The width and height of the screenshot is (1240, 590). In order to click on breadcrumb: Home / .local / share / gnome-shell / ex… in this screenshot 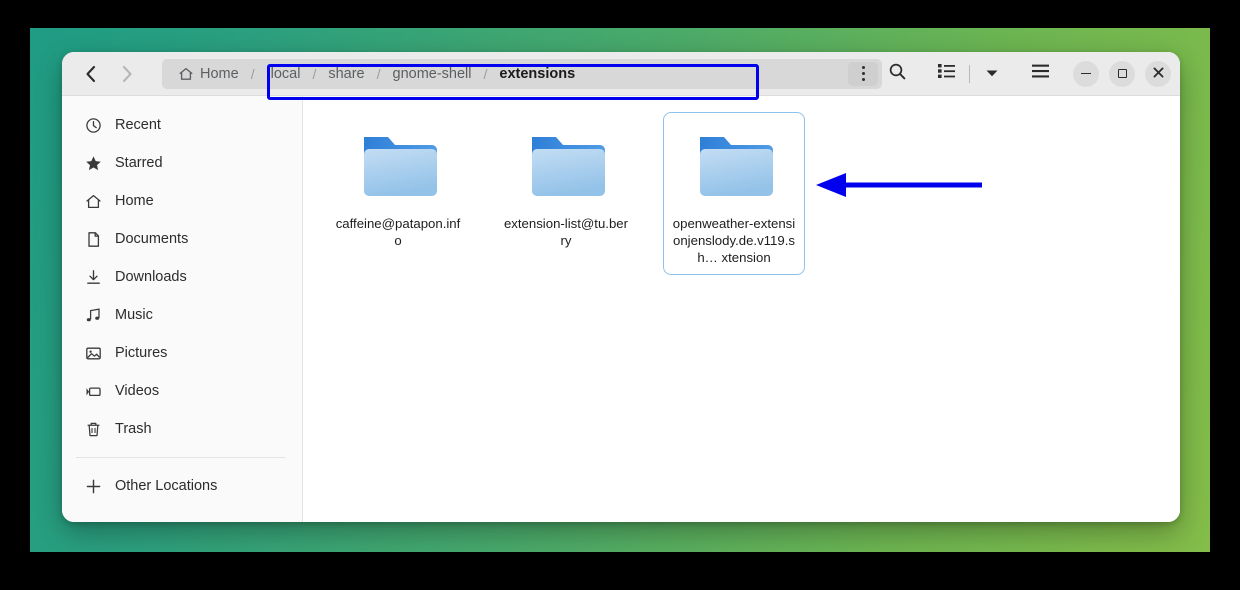, I will do `click(370, 74)`.